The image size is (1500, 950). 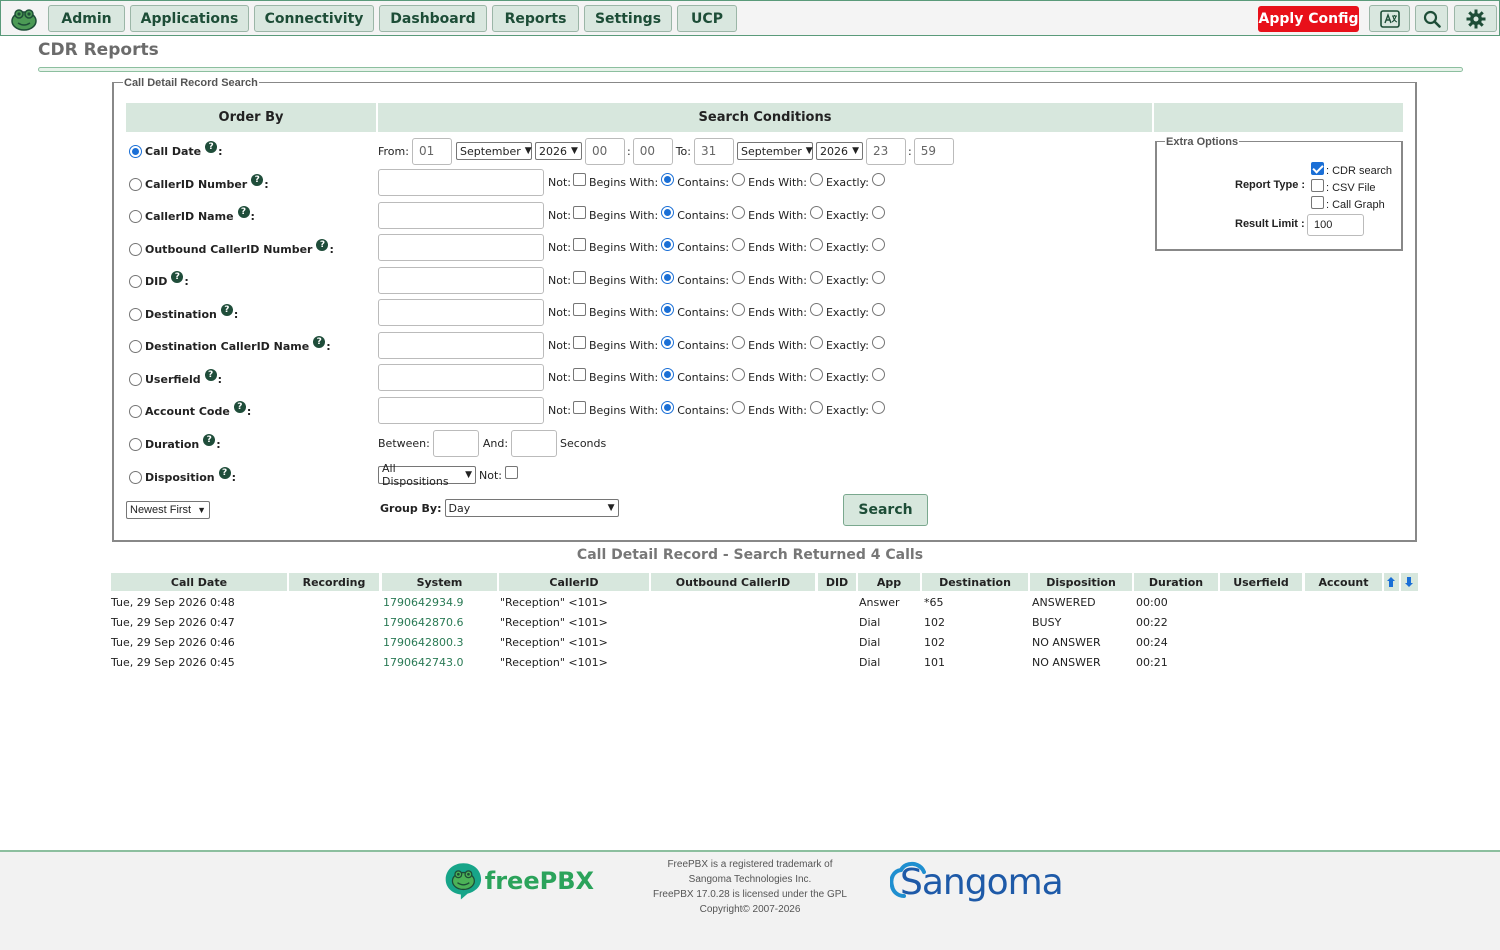 What do you see at coordinates (534, 443) in the screenshot?
I see `duration-max-input` at bounding box center [534, 443].